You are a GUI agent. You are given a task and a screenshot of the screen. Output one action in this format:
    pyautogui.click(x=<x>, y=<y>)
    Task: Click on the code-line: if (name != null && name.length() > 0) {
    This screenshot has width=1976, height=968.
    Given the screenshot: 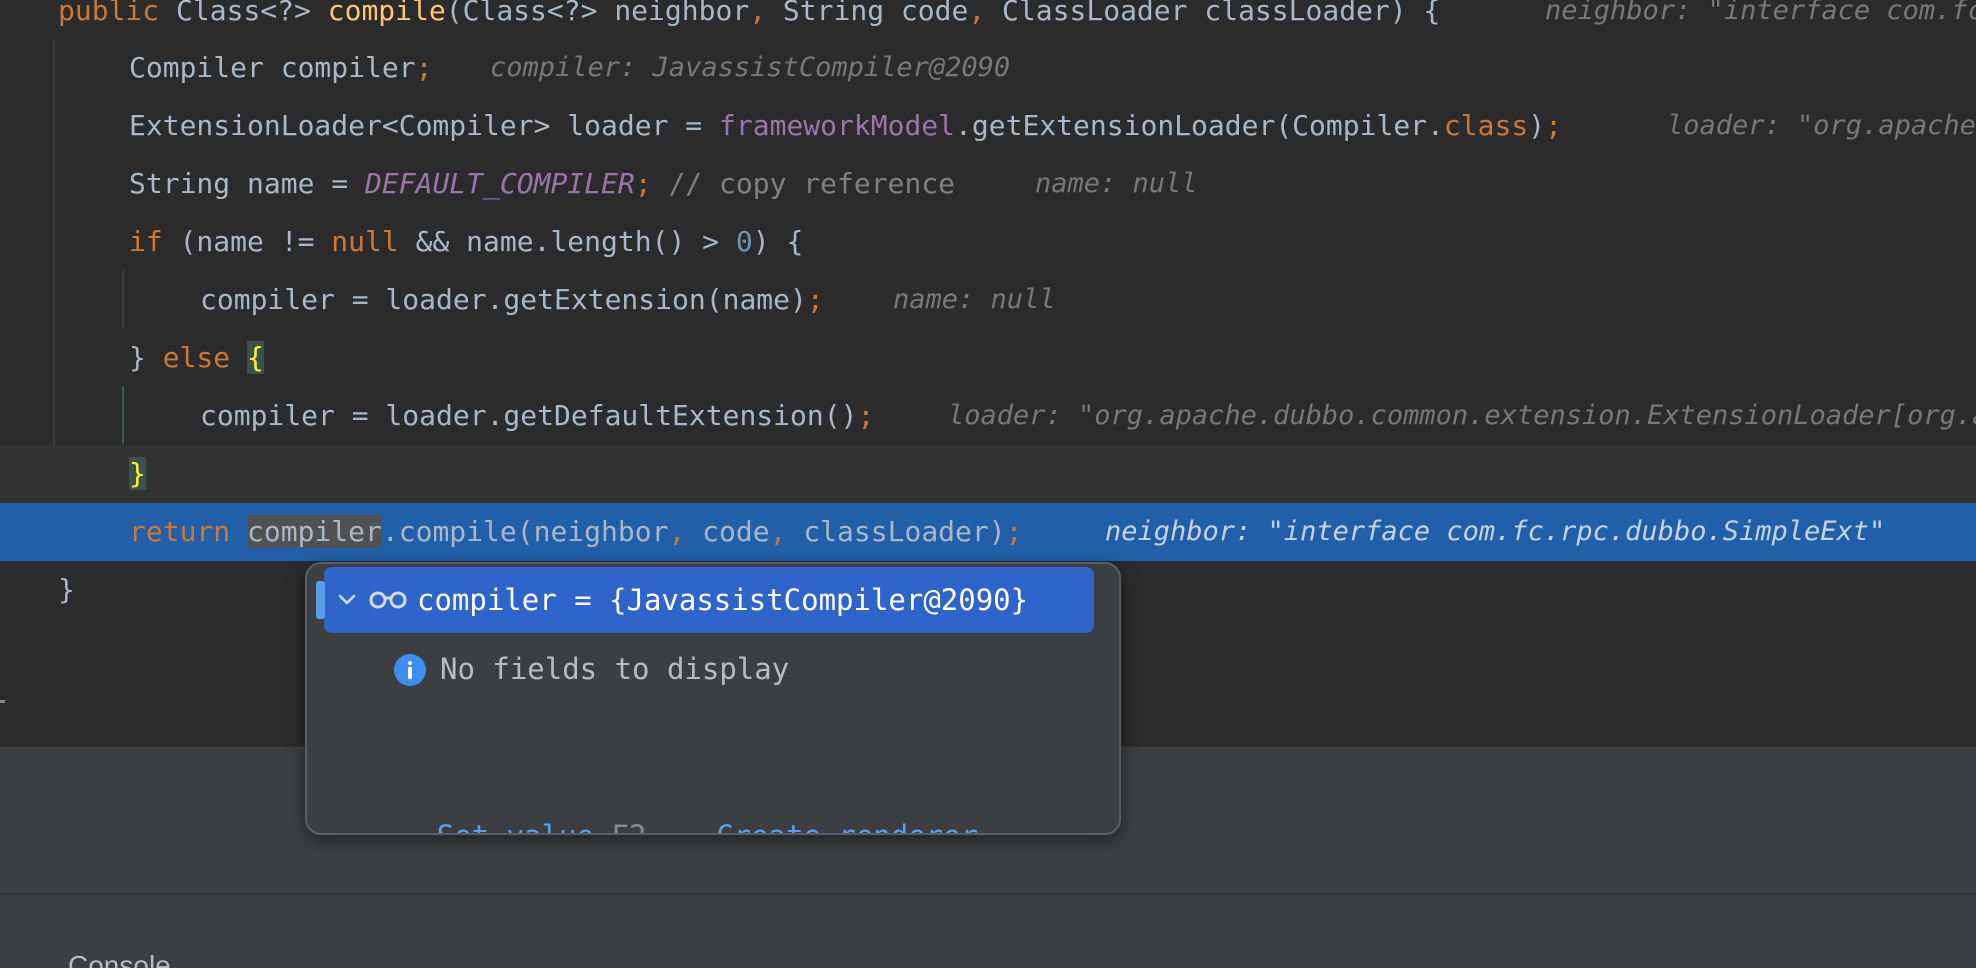 What is the action you would take?
    pyautogui.click(x=988, y=242)
    